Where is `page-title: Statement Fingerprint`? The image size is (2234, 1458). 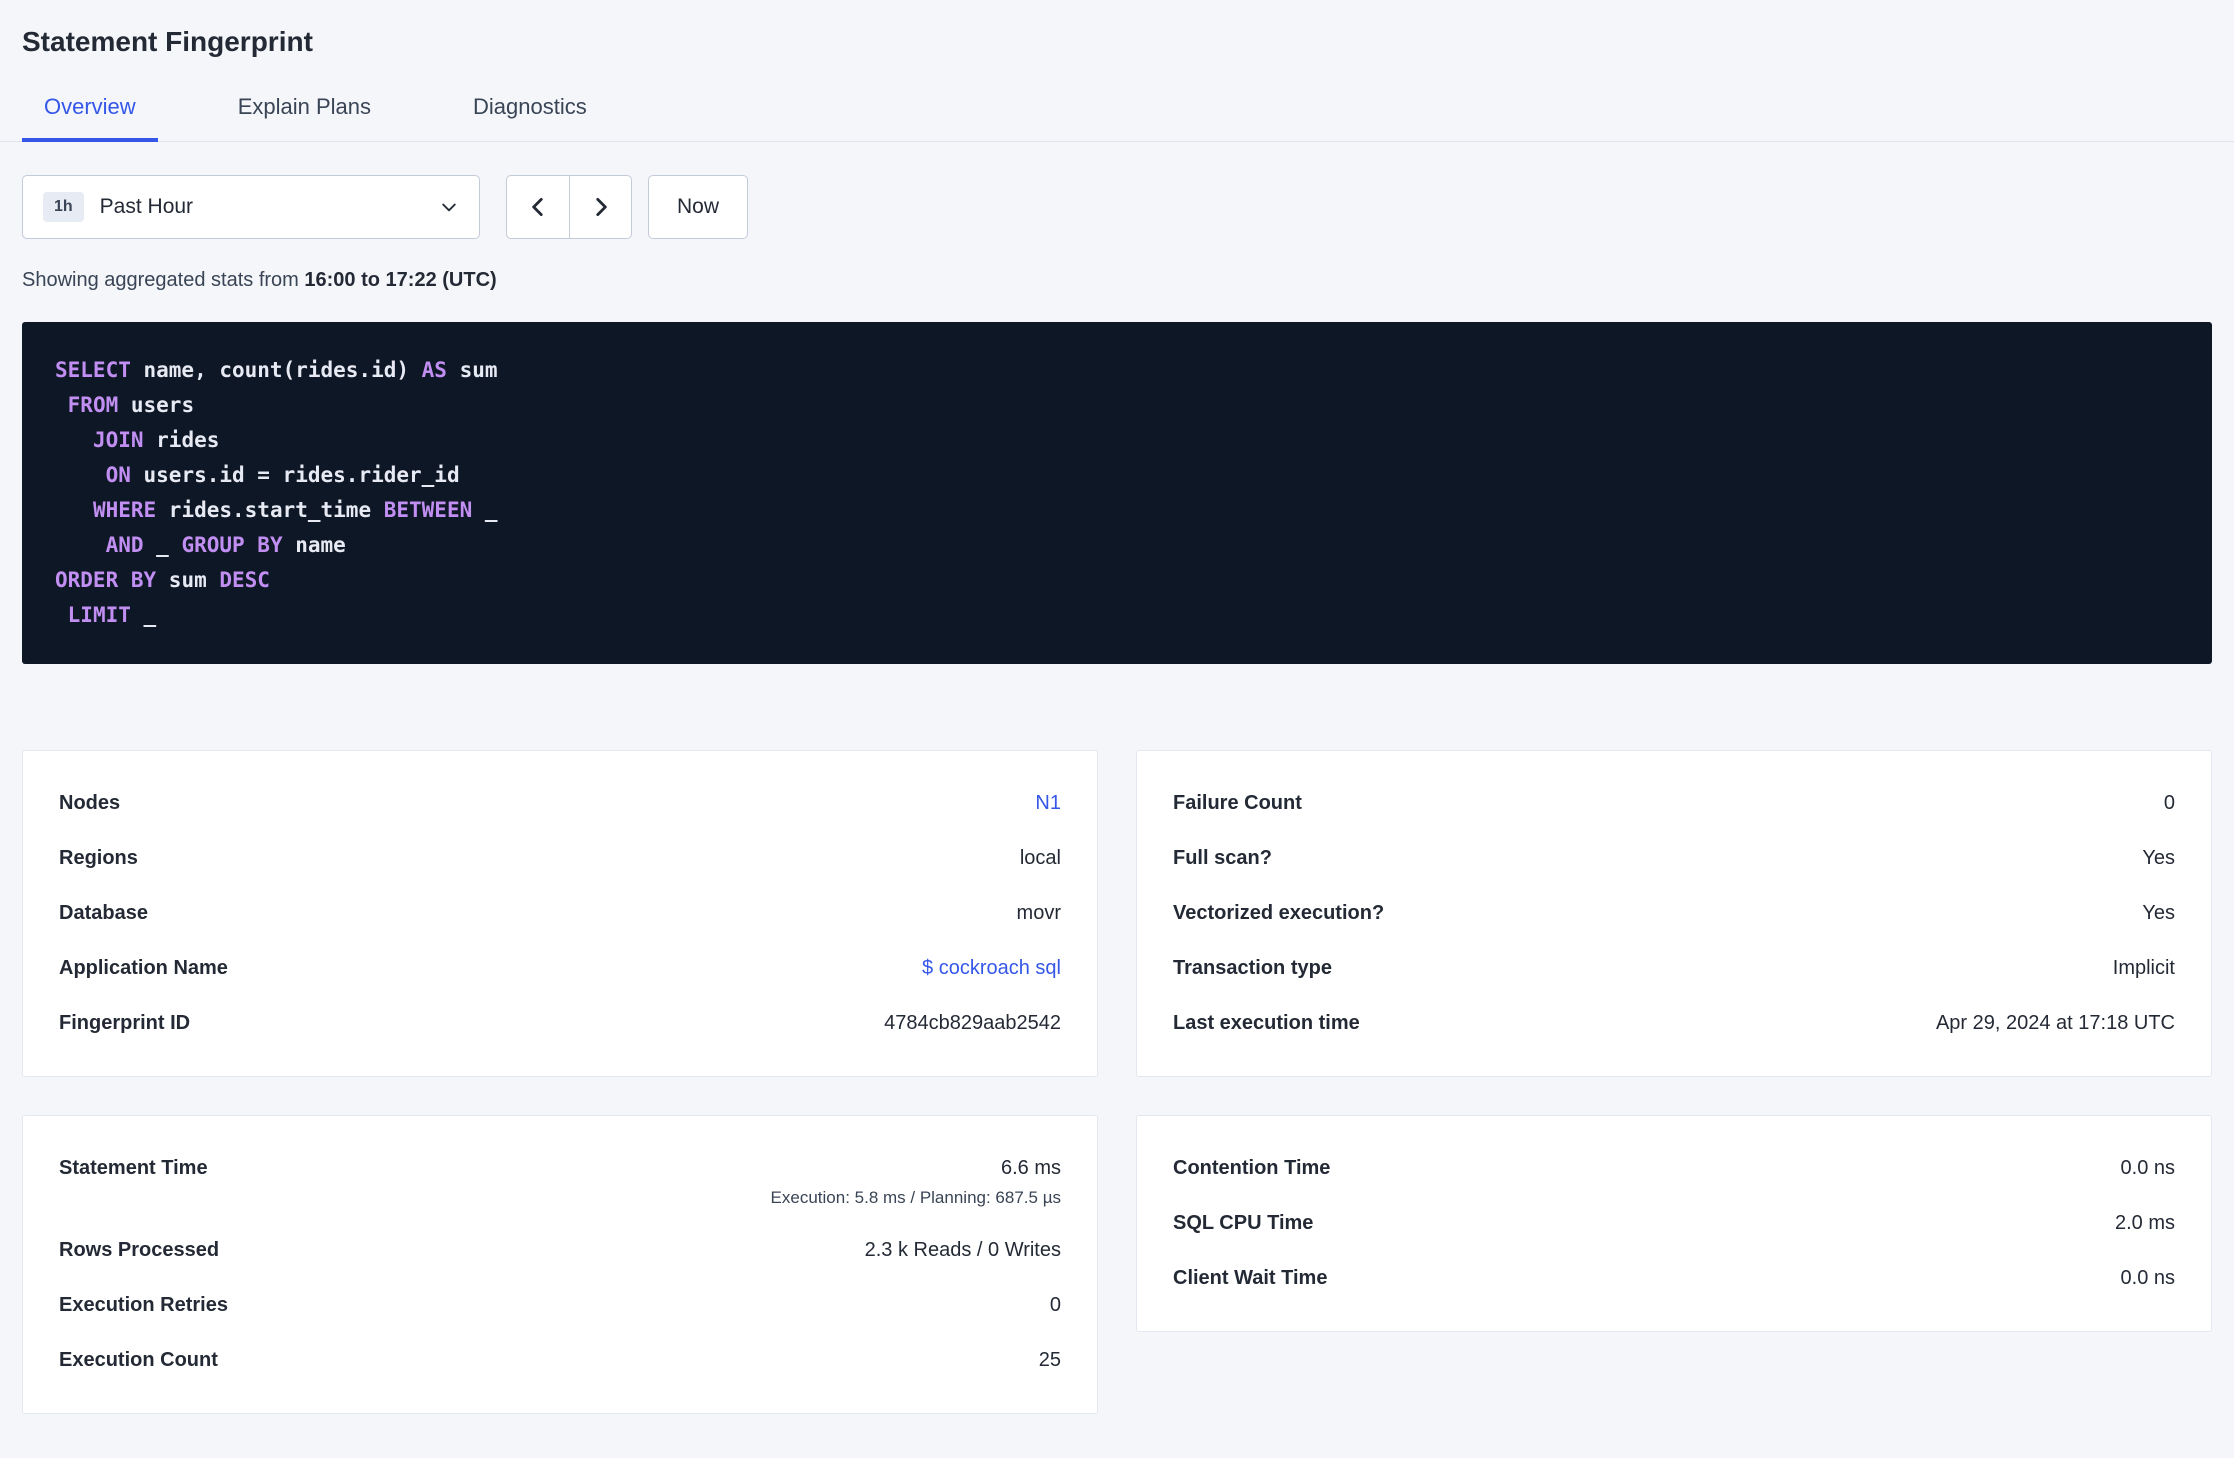 page-title: Statement Fingerprint is located at coordinates (167, 41).